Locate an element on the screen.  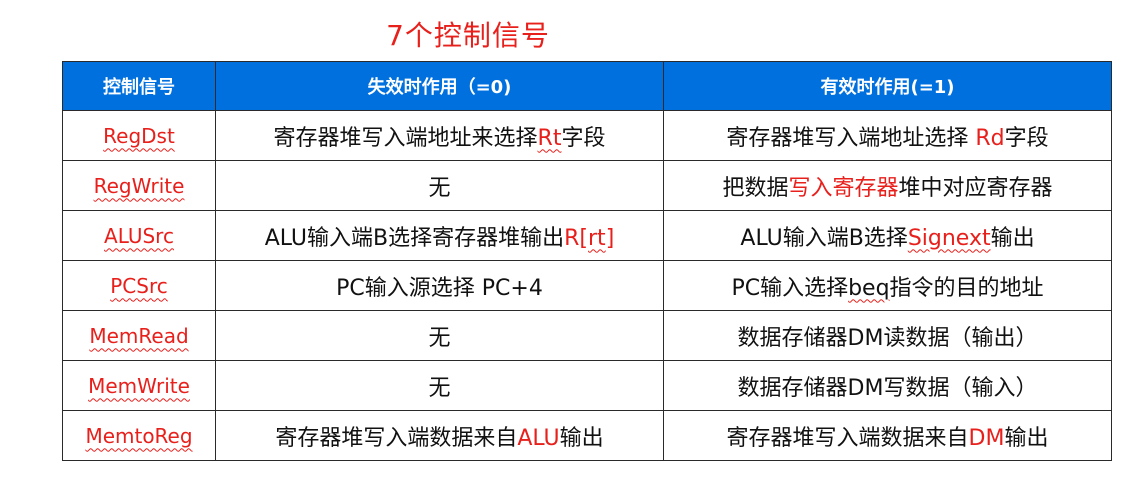
signal-name-cell: ALUSrc is located at coordinates (139, 235).